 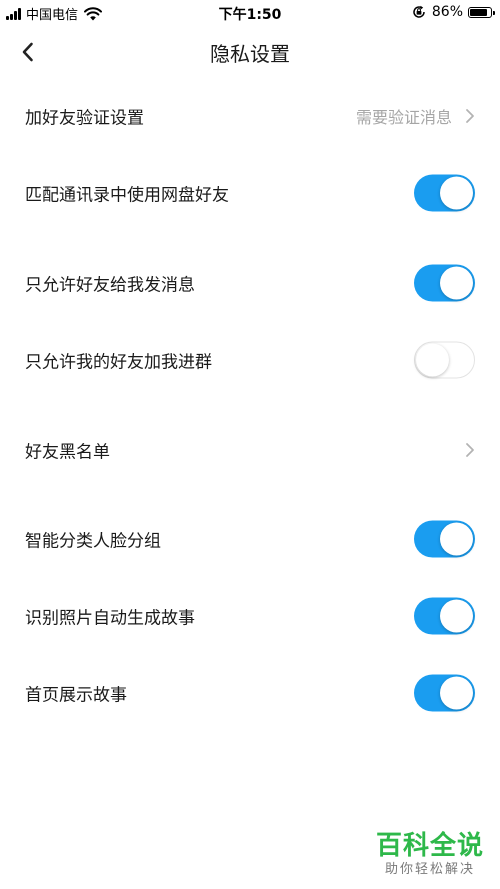 What do you see at coordinates (118, 362) in the screenshot?
I see `row-label: 只允许我的好友加我进群` at bounding box center [118, 362].